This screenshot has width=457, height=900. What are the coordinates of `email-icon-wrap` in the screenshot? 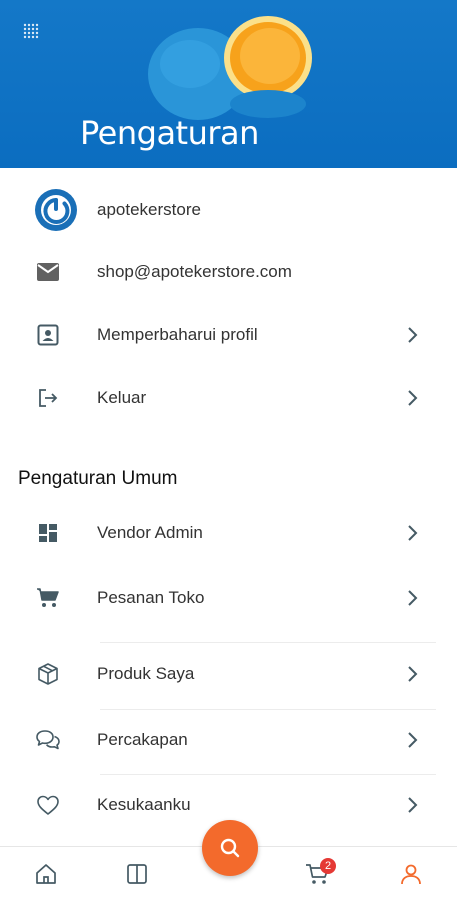 It's located at (48, 272).